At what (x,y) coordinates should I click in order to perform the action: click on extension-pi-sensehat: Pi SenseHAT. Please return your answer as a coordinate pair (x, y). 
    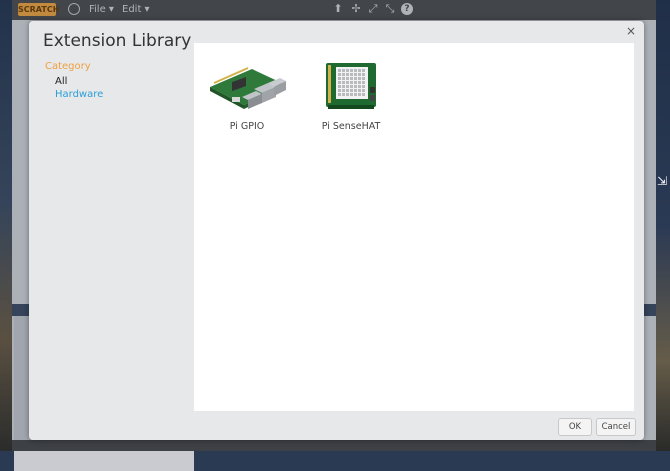
    Looking at the image, I should click on (351, 95).